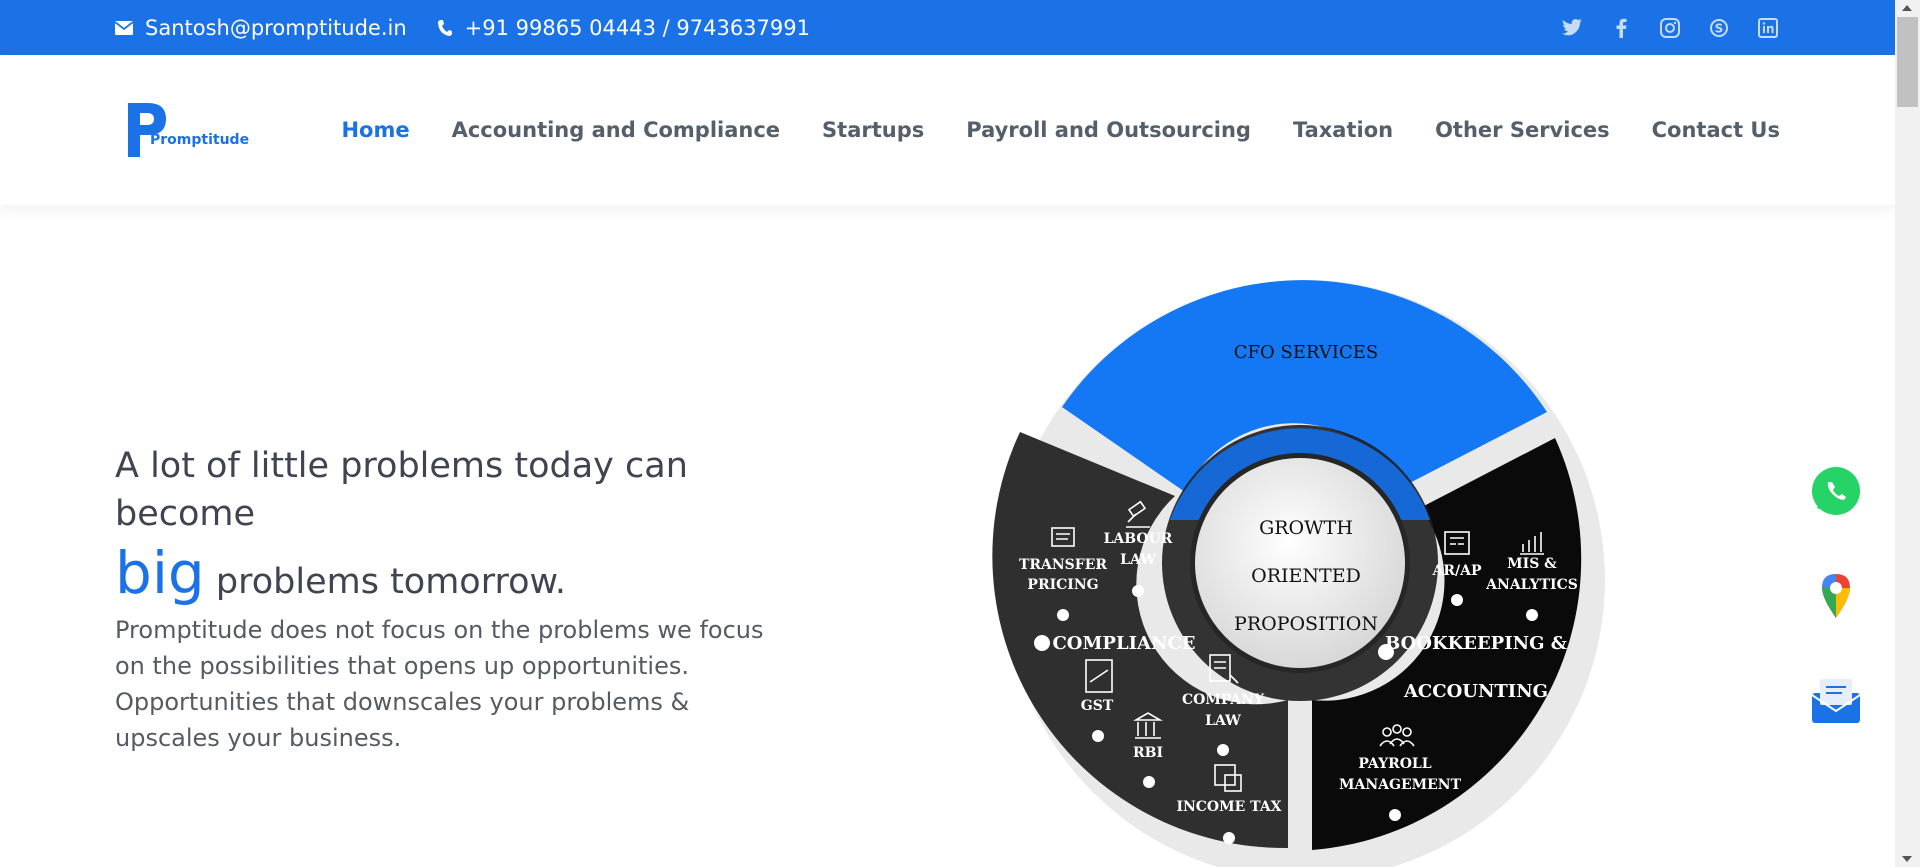  What do you see at coordinates (1670, 28) in the screenshot?
I see `instagram-icon` at bounding box center [1670, 28].